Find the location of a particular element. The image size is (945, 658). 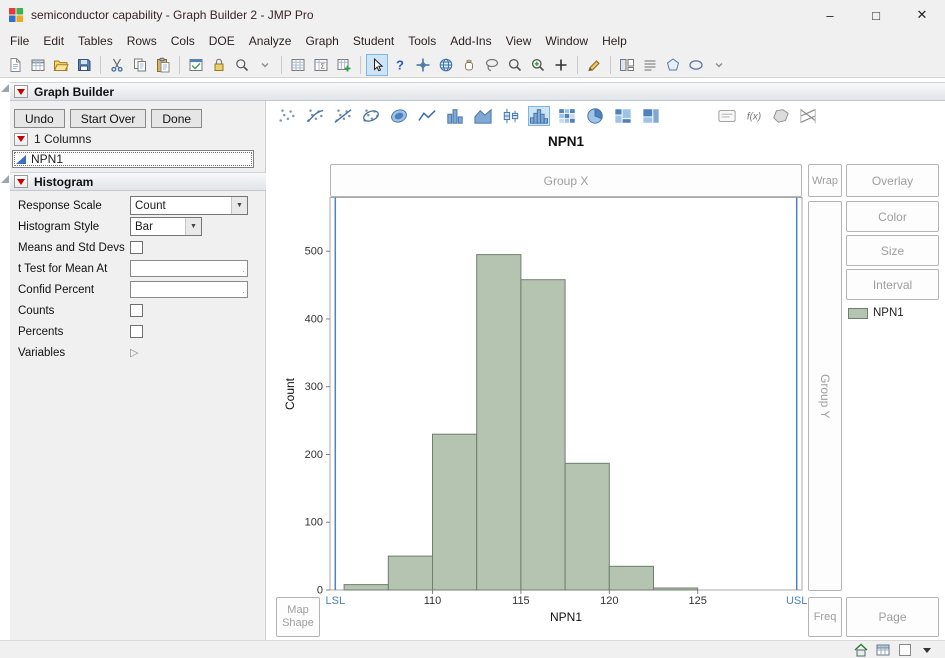

heatmap-icon is located at coordinates (567, 116).